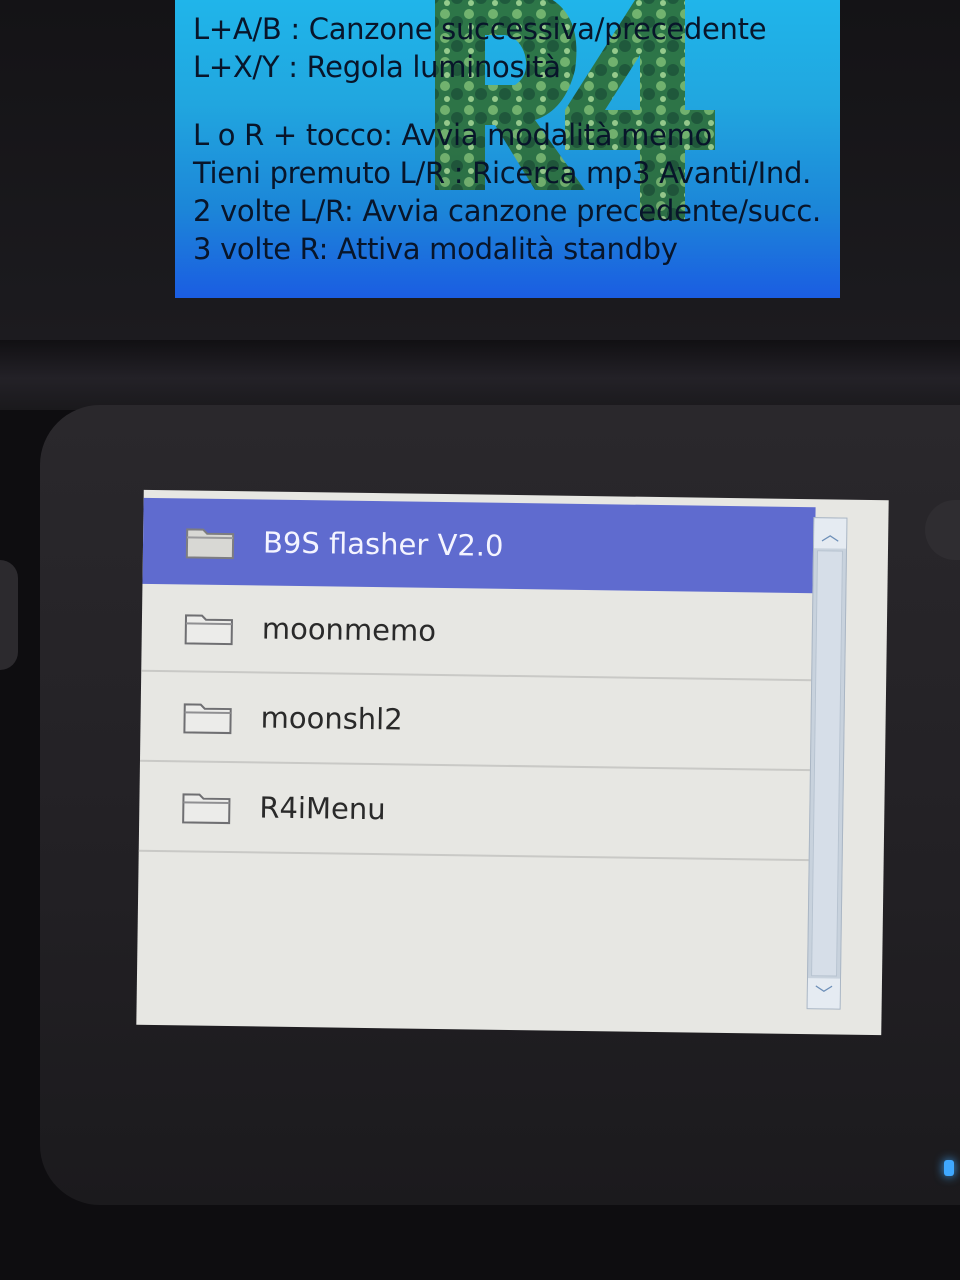  What do you see at coordinates (475, 811) in the screenshot?
I see `file-row-r4imenu: R4iMenu` at bounding box center [475, 811].